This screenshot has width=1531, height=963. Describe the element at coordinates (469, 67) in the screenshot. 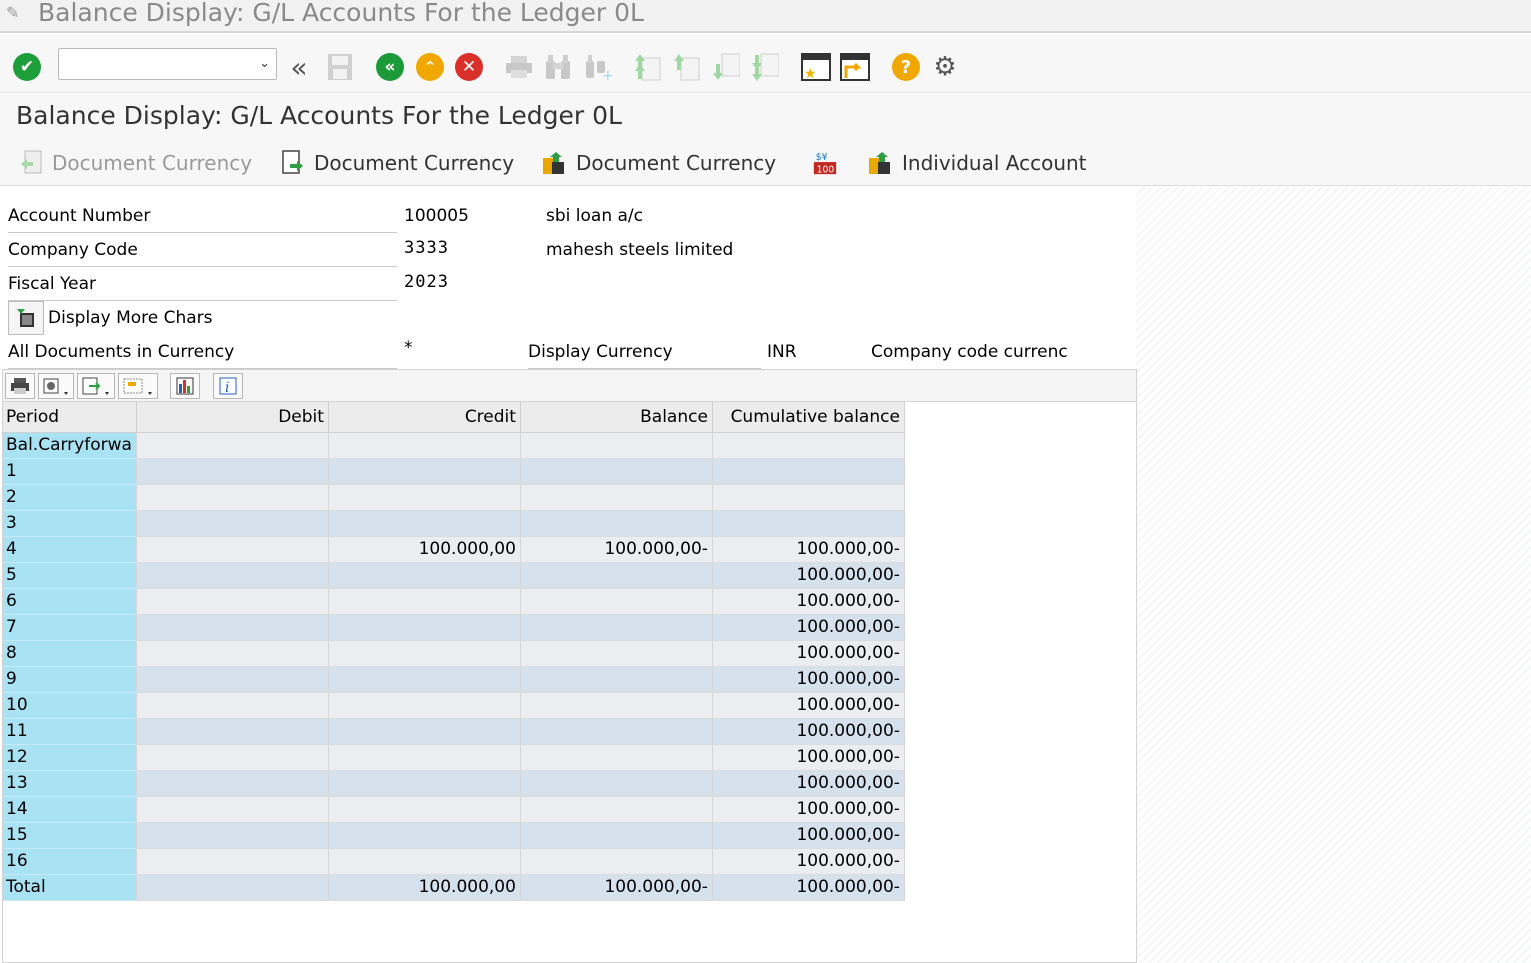

I see `cancel-icon: ✕` at that location.